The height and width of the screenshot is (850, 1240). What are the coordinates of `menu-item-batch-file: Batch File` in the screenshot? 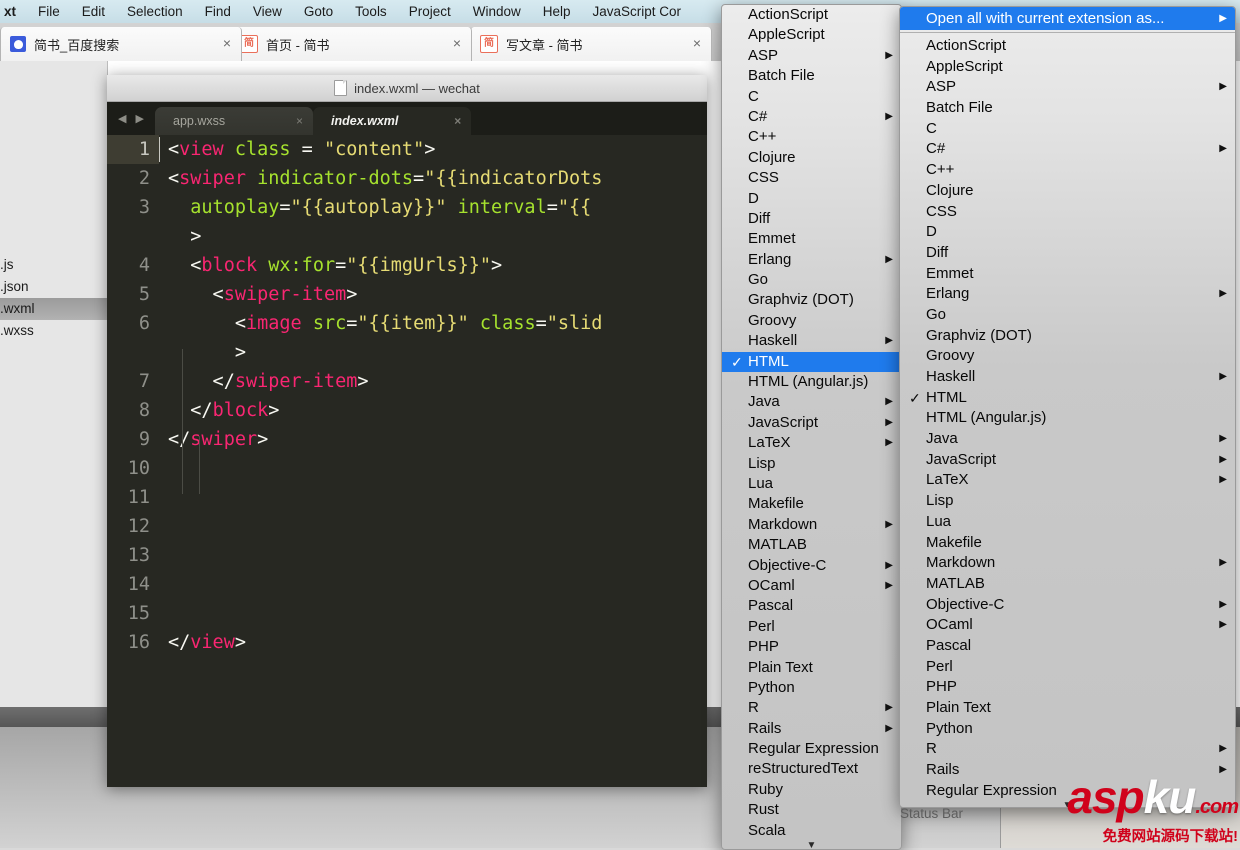 It's located at (811, 76).